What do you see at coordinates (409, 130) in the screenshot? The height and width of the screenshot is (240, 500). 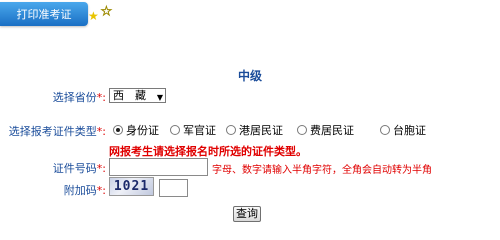 I see `radio-label: 台胞证` at bounding box center [409, 130].